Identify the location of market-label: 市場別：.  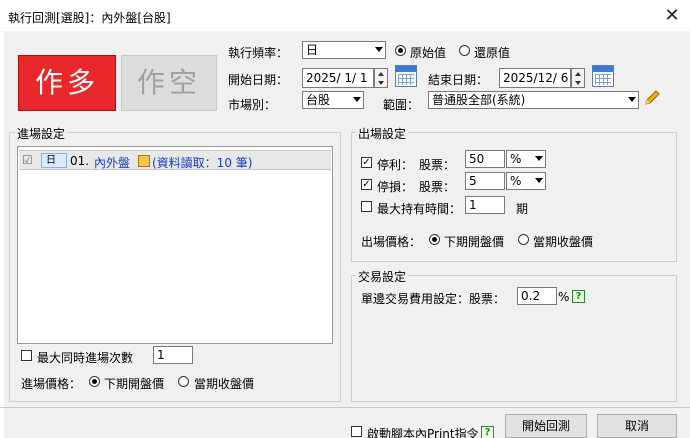
(252, 105).